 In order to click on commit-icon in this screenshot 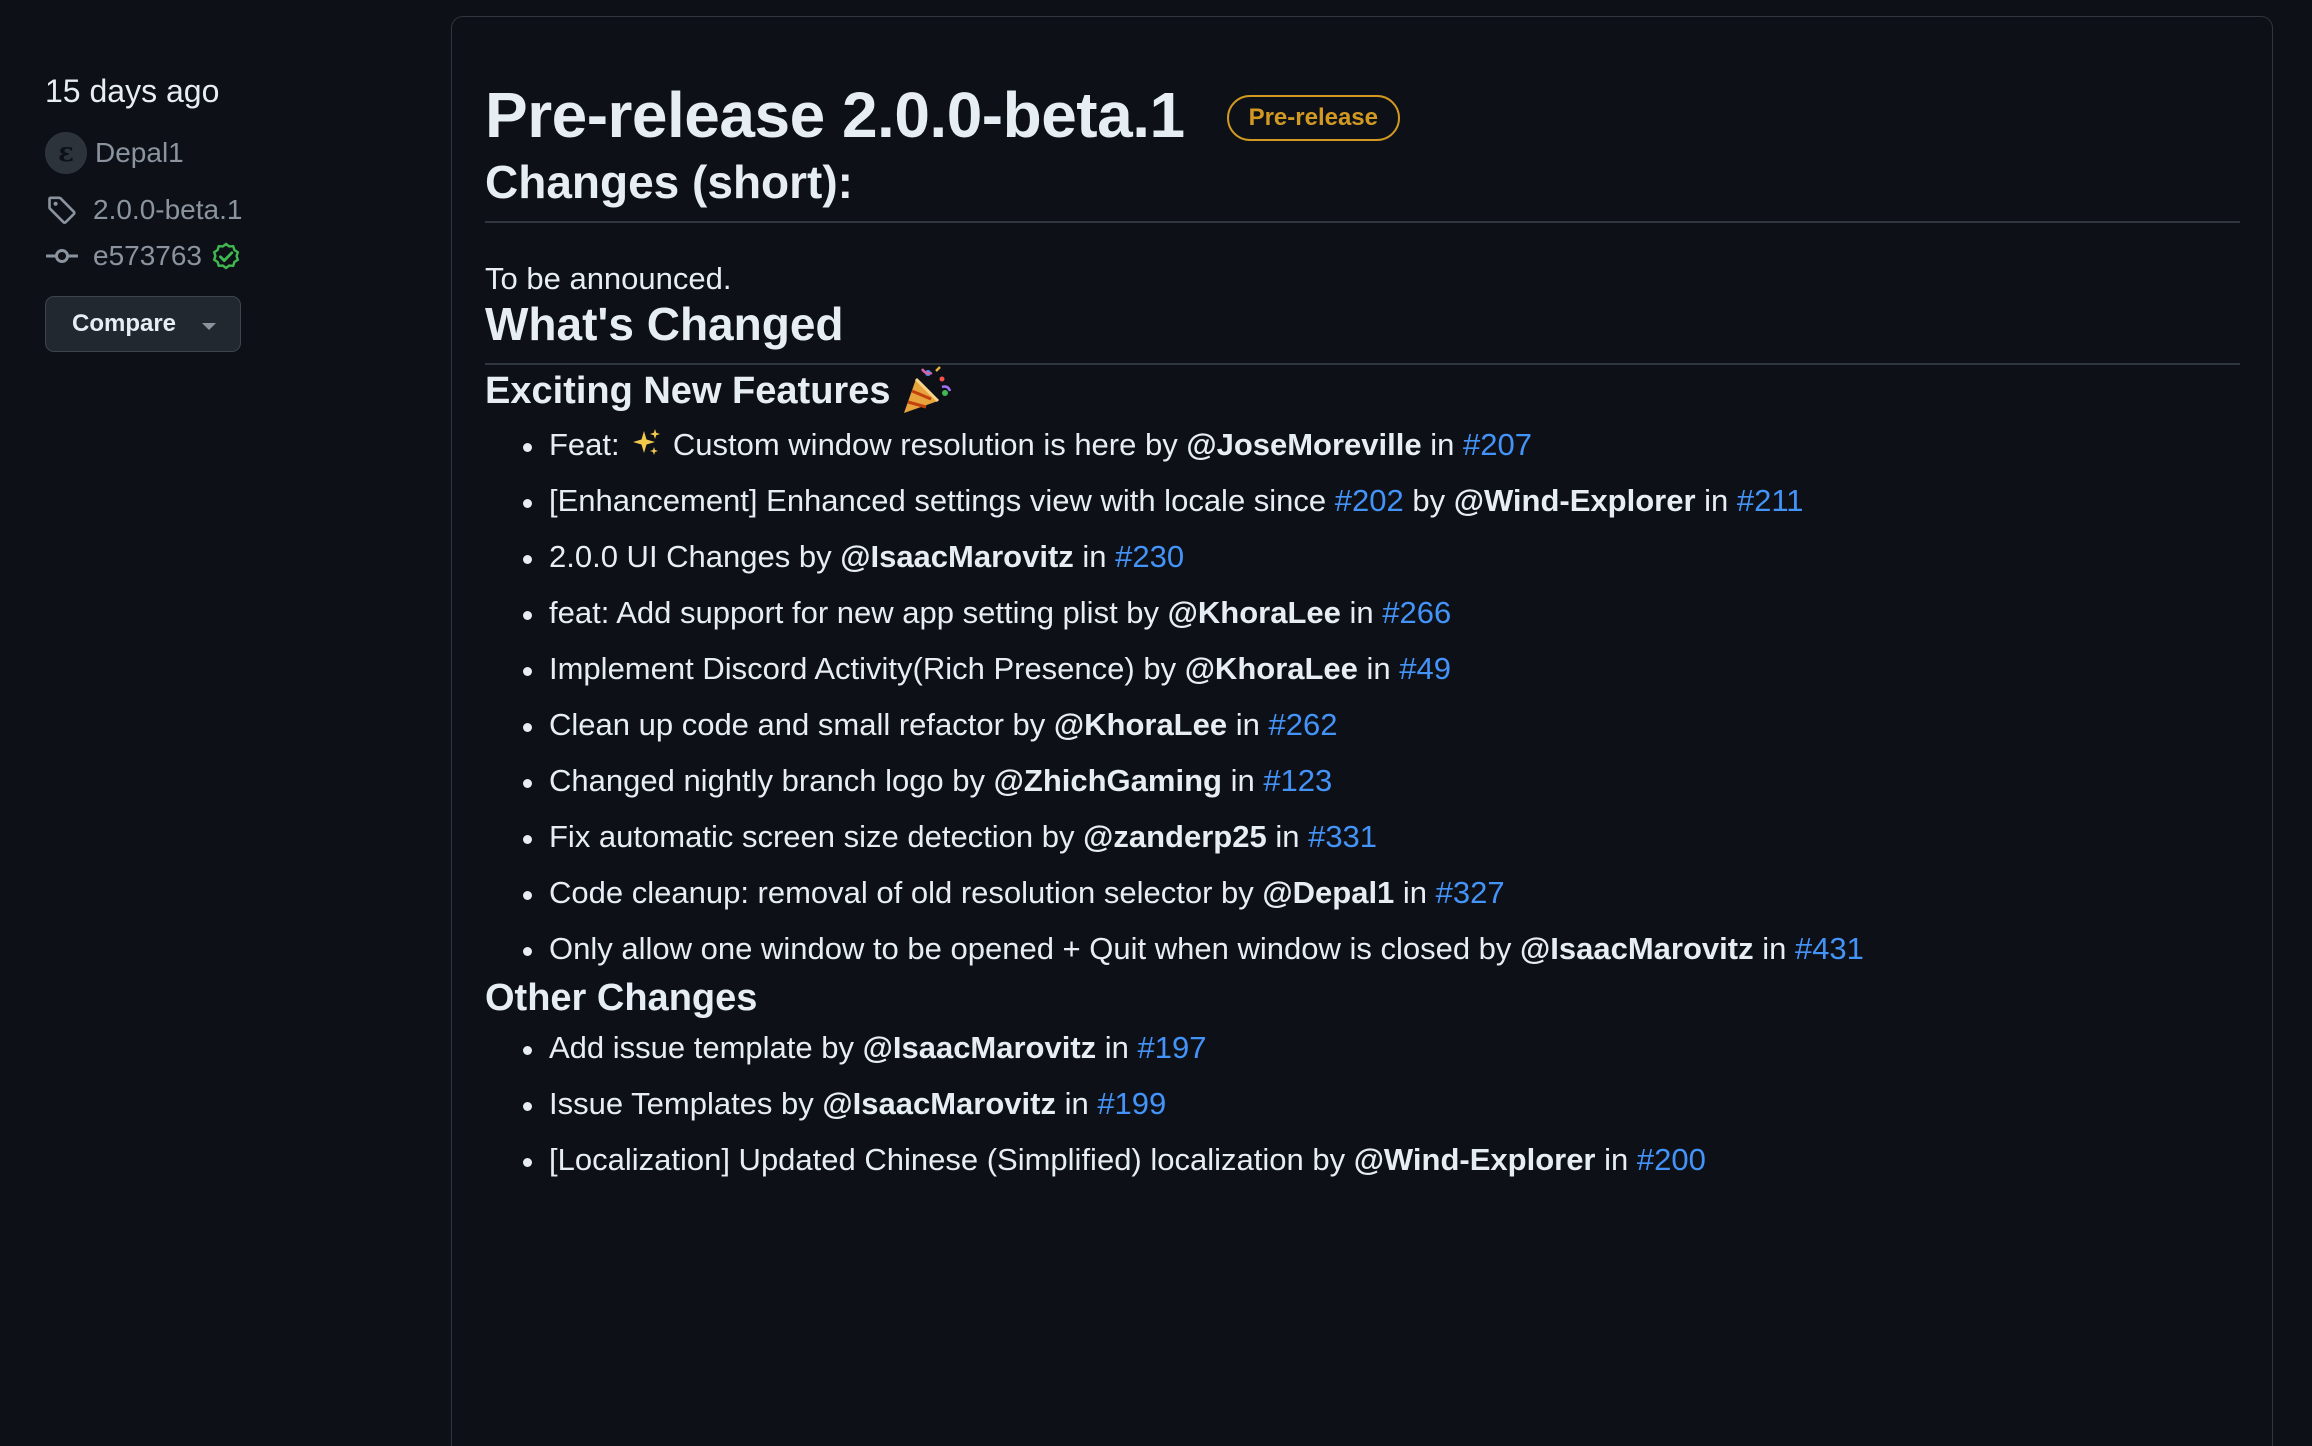, I will do `click(62, 256)`.